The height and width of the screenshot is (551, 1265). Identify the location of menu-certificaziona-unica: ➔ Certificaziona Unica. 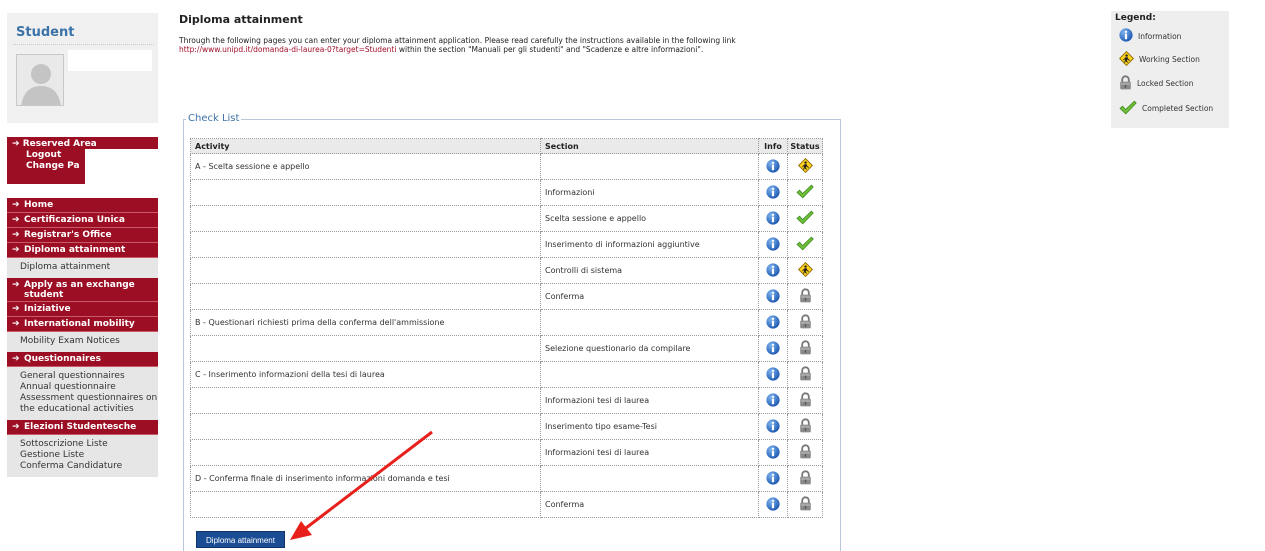
(82, 220).